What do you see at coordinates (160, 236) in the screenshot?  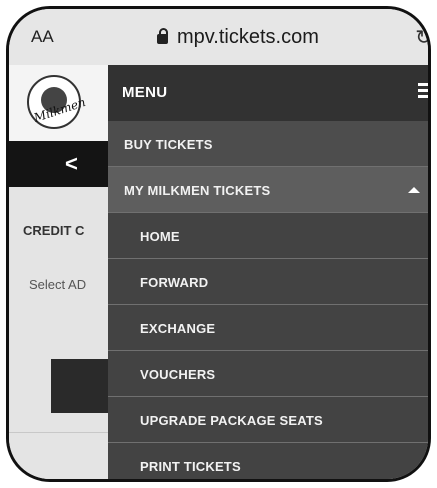 I see `submenu-item-label: HOME` at bounding box center [160, 236].